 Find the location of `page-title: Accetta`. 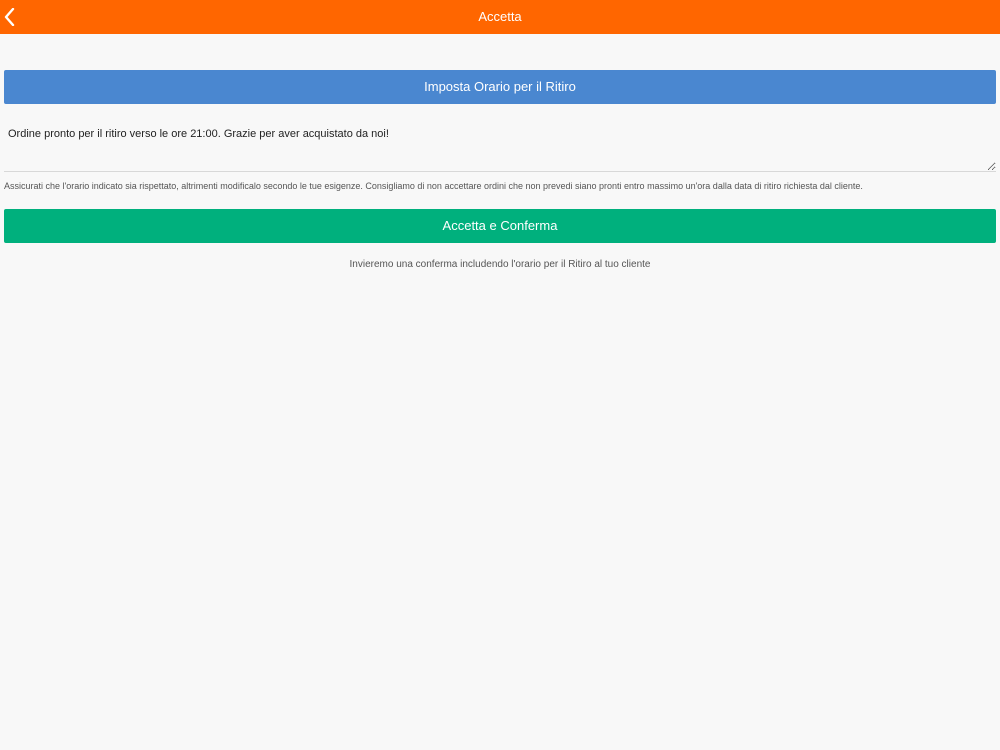

page-title: Accetta is located at coordinates (500, 16).